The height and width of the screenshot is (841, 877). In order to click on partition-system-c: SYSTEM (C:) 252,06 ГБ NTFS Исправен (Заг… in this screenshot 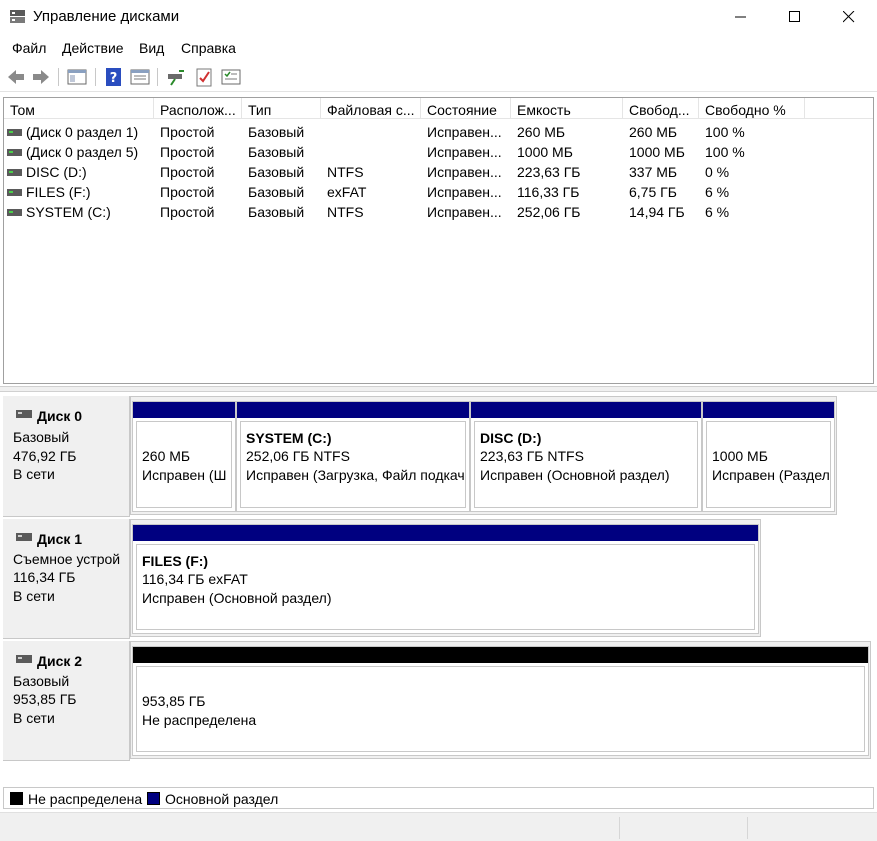, I will do `click(353, 456)`.